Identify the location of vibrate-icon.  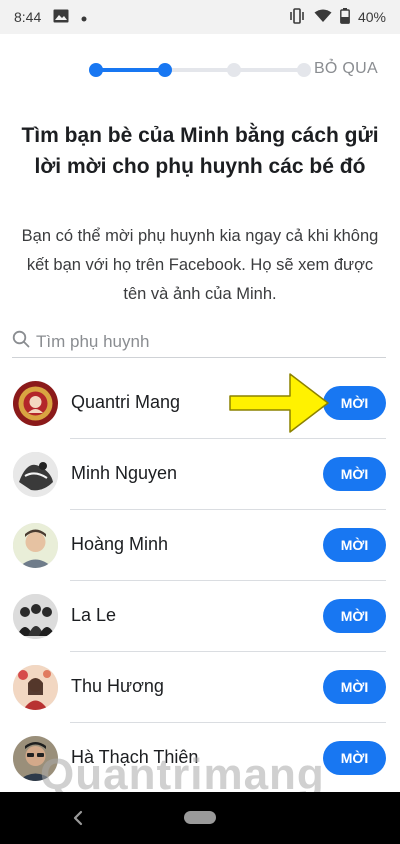
(297, 17).